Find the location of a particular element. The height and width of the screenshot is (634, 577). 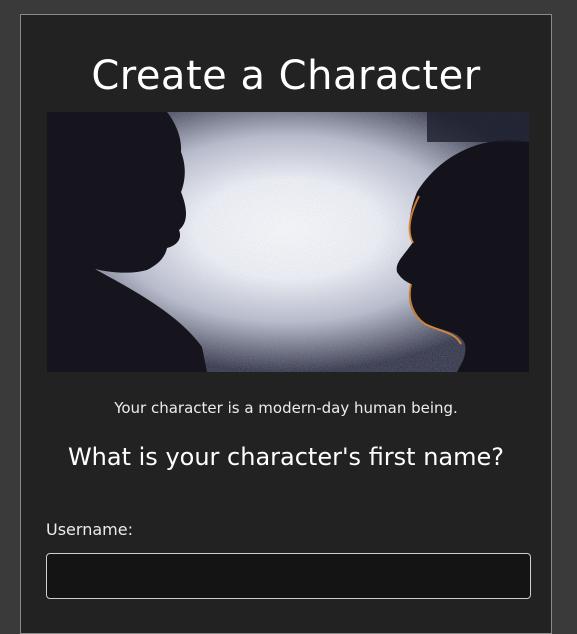

username-input is located at coordinates (288, 576).